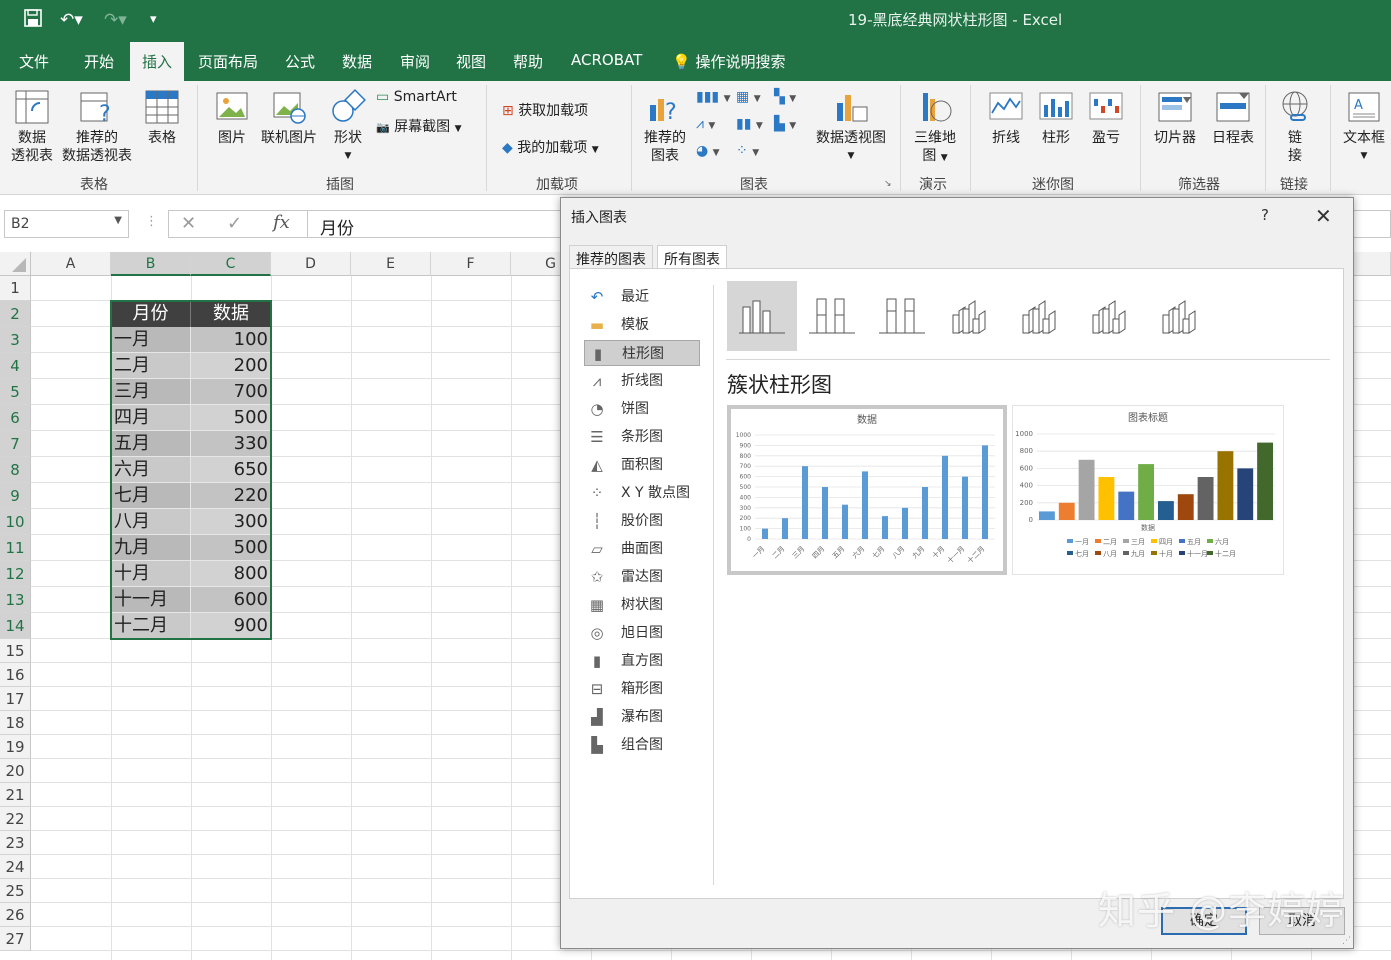  What do you see at coordinates (1175, 118) in the screenshot?
I see `slicer-button: 切片器` at bounding box center [1175, 118].